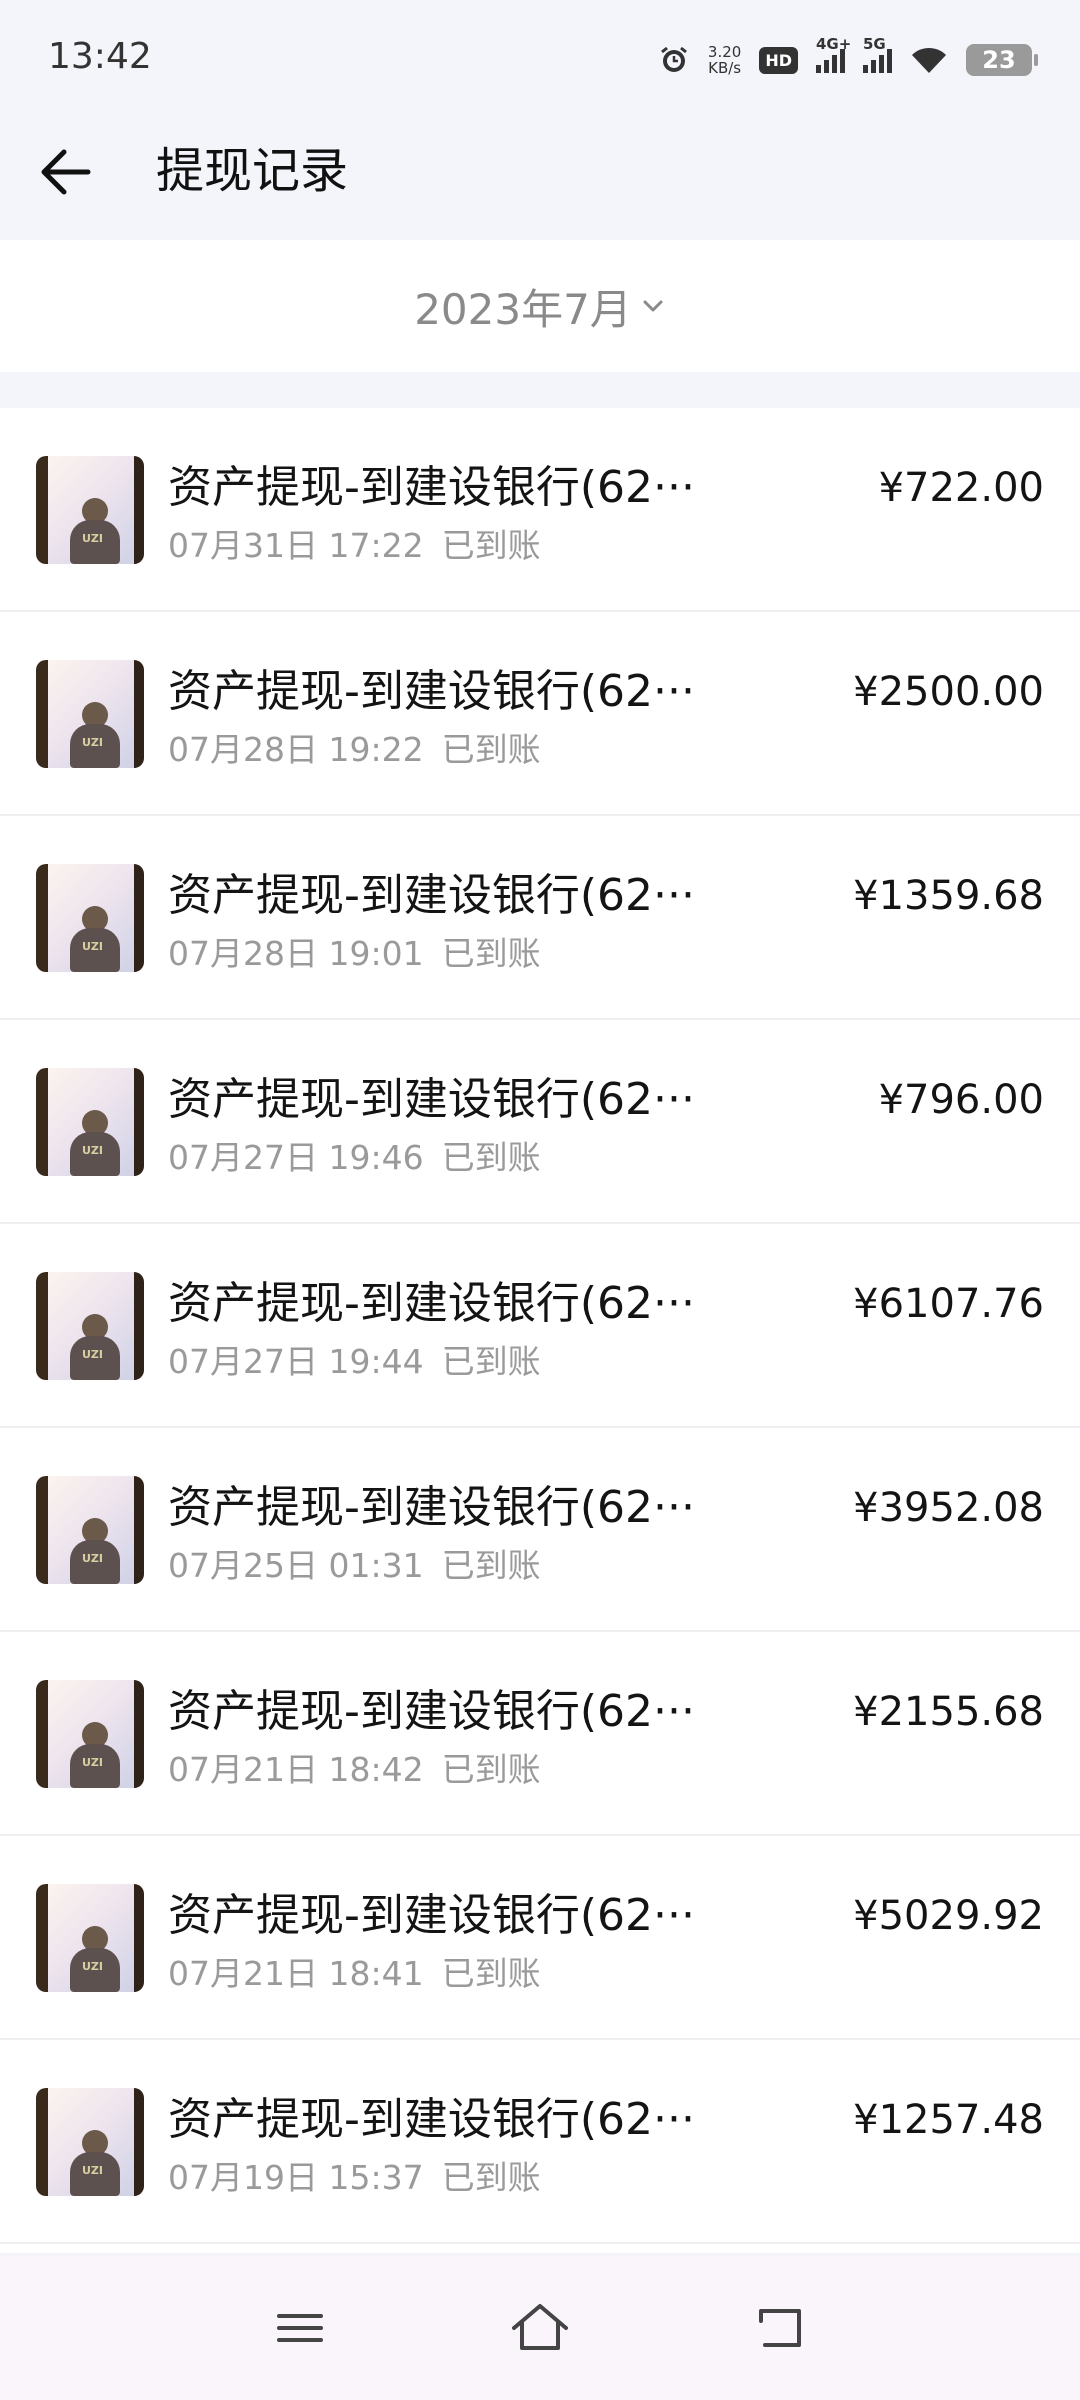 This screenshot has height=2400, width=1080. What do you see at coordinates (874, 44) in the screenshot?
I see `sim2-network-label: 5G` at bounding box center [874, 44].